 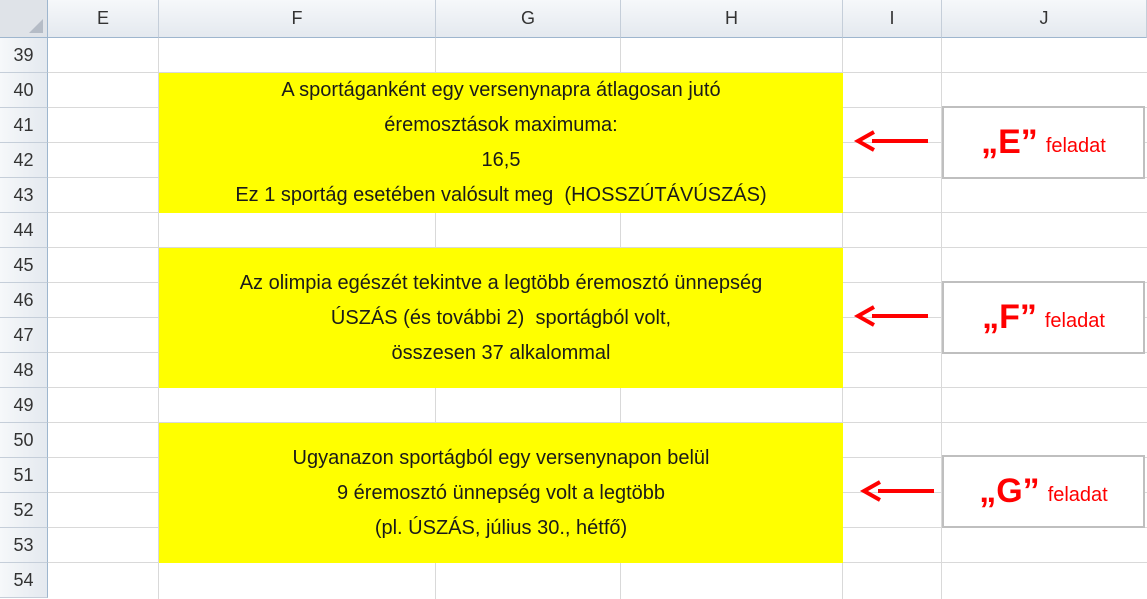 What do you see at coordinates (24, 440) in the screenshot?
I see `row-header-50: 50` at bounding box center [24, 440].